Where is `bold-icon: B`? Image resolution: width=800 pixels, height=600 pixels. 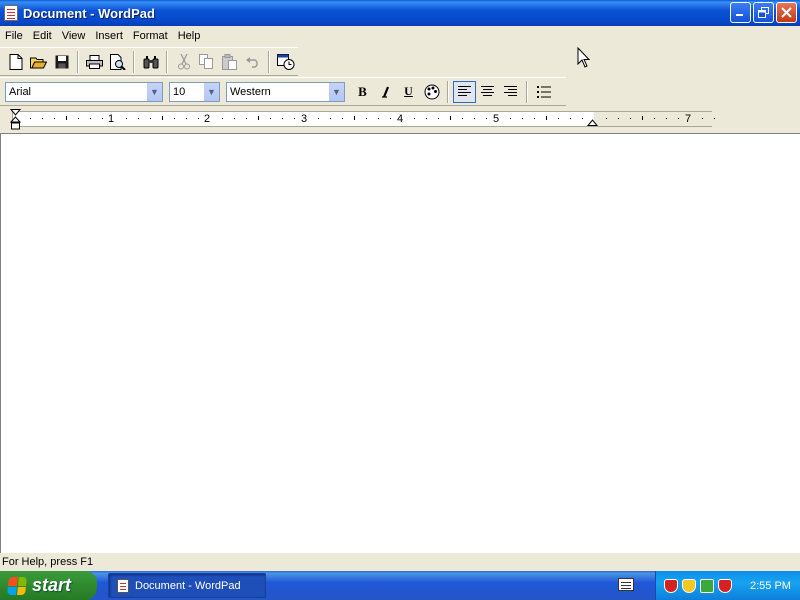
bold-icon: B is located at coordinates (362, 91).